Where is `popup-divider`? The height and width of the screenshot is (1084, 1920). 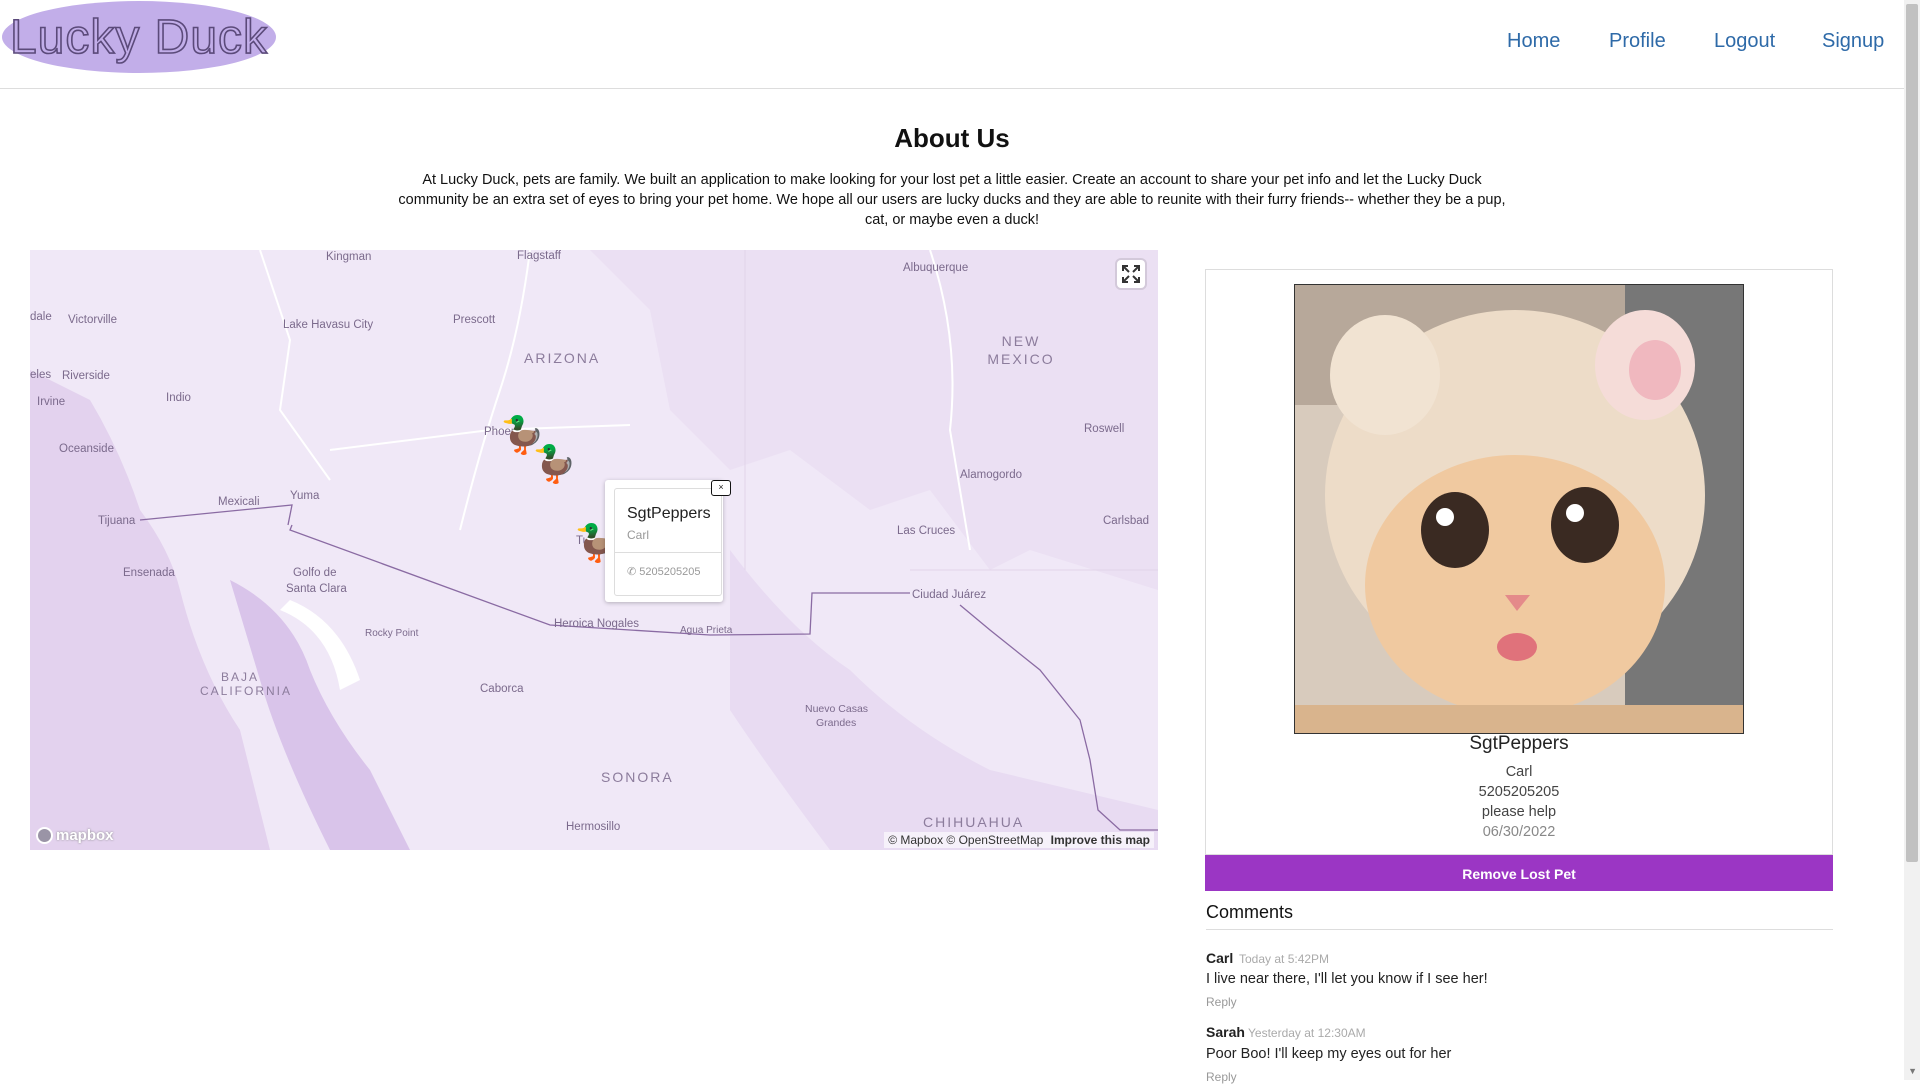 popup-divider is located at coordinates (668, 552).